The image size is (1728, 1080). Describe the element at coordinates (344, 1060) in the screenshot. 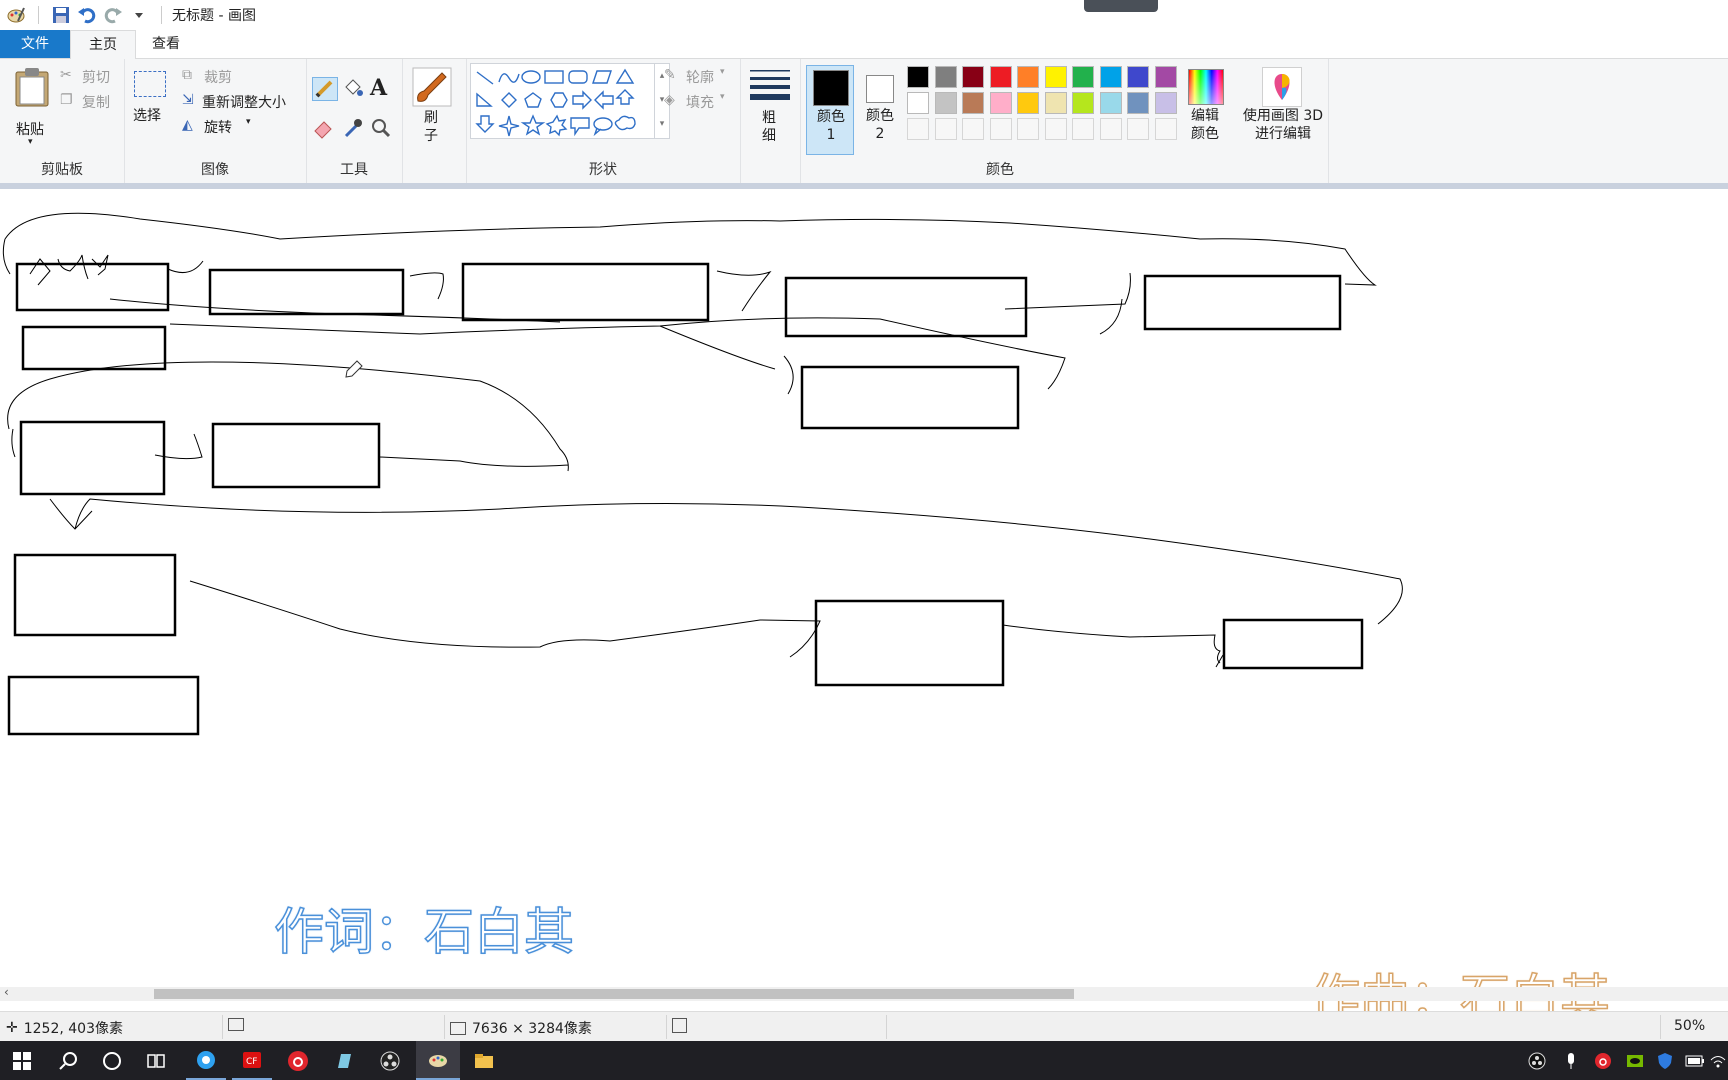

I see `taskbar-notes` at that location.